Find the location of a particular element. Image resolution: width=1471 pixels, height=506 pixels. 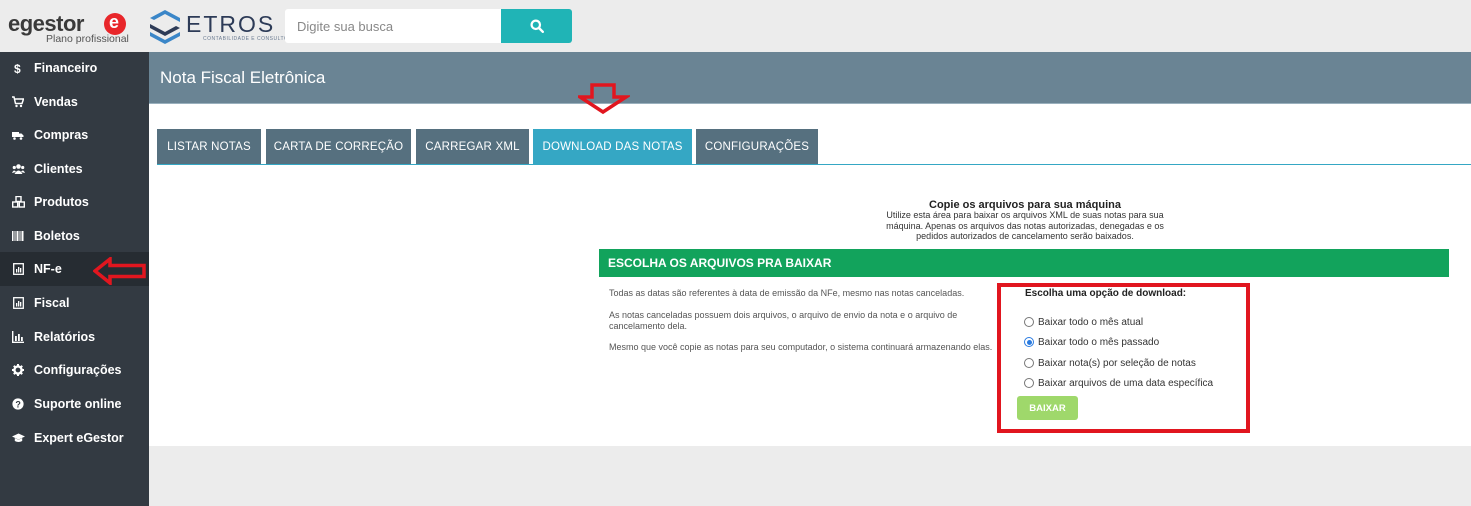

sidebar-item-label: Clientes is located at coordinates (58, 169).